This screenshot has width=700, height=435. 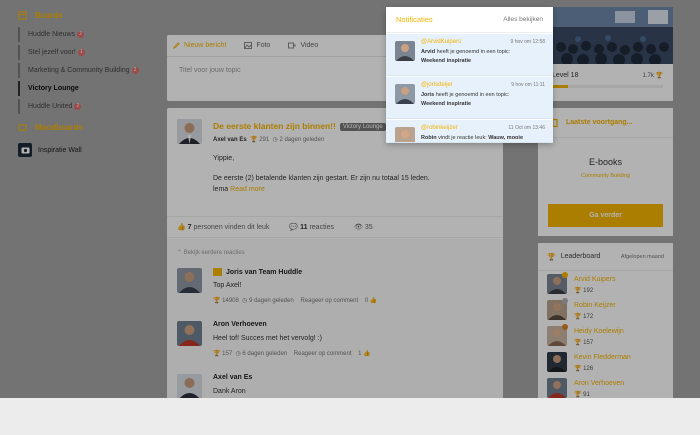 I want to click on image-icon, so click(x=248, y=45).